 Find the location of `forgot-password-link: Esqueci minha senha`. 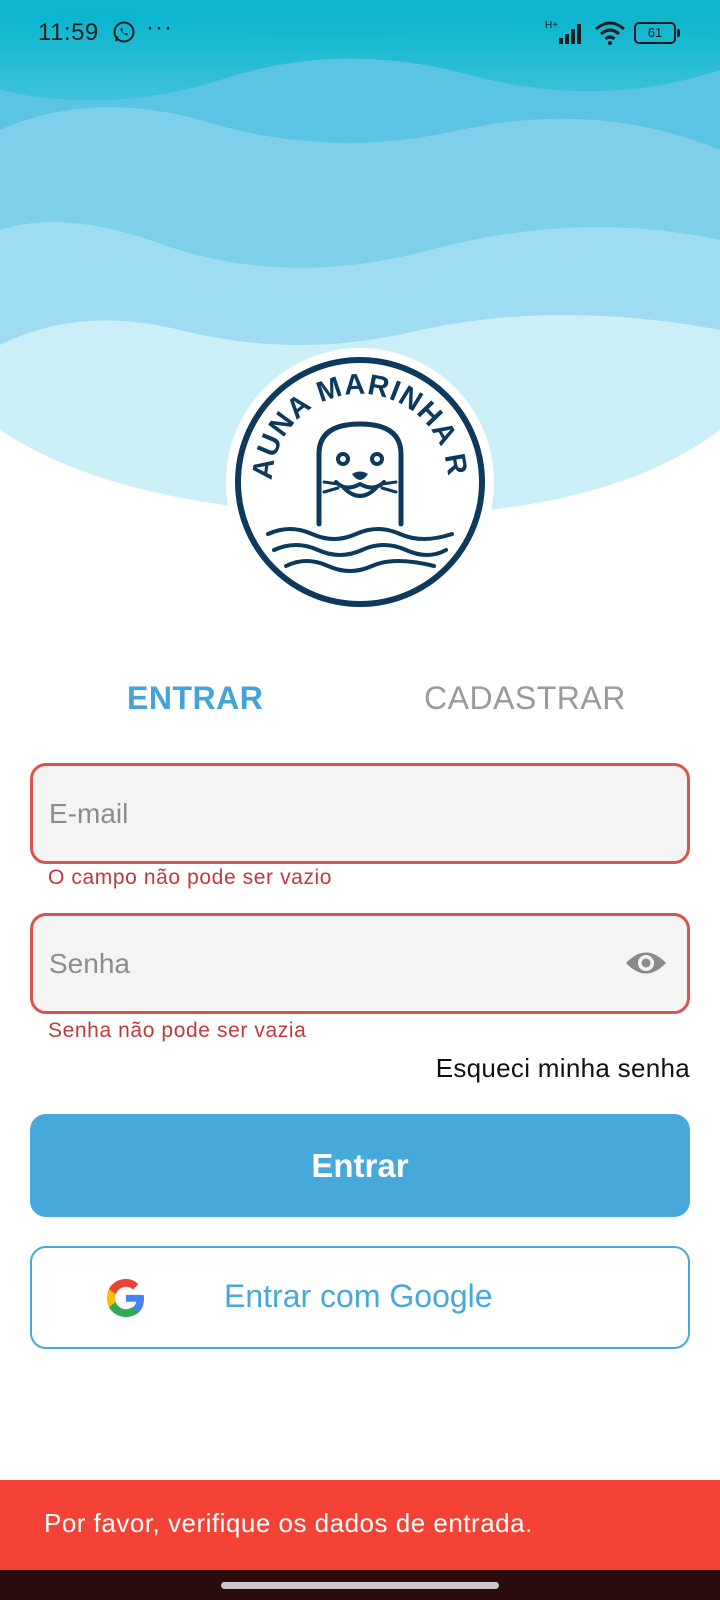

forgot-password-link: Esqueci minha senha is located at coordinates (563, 1068).